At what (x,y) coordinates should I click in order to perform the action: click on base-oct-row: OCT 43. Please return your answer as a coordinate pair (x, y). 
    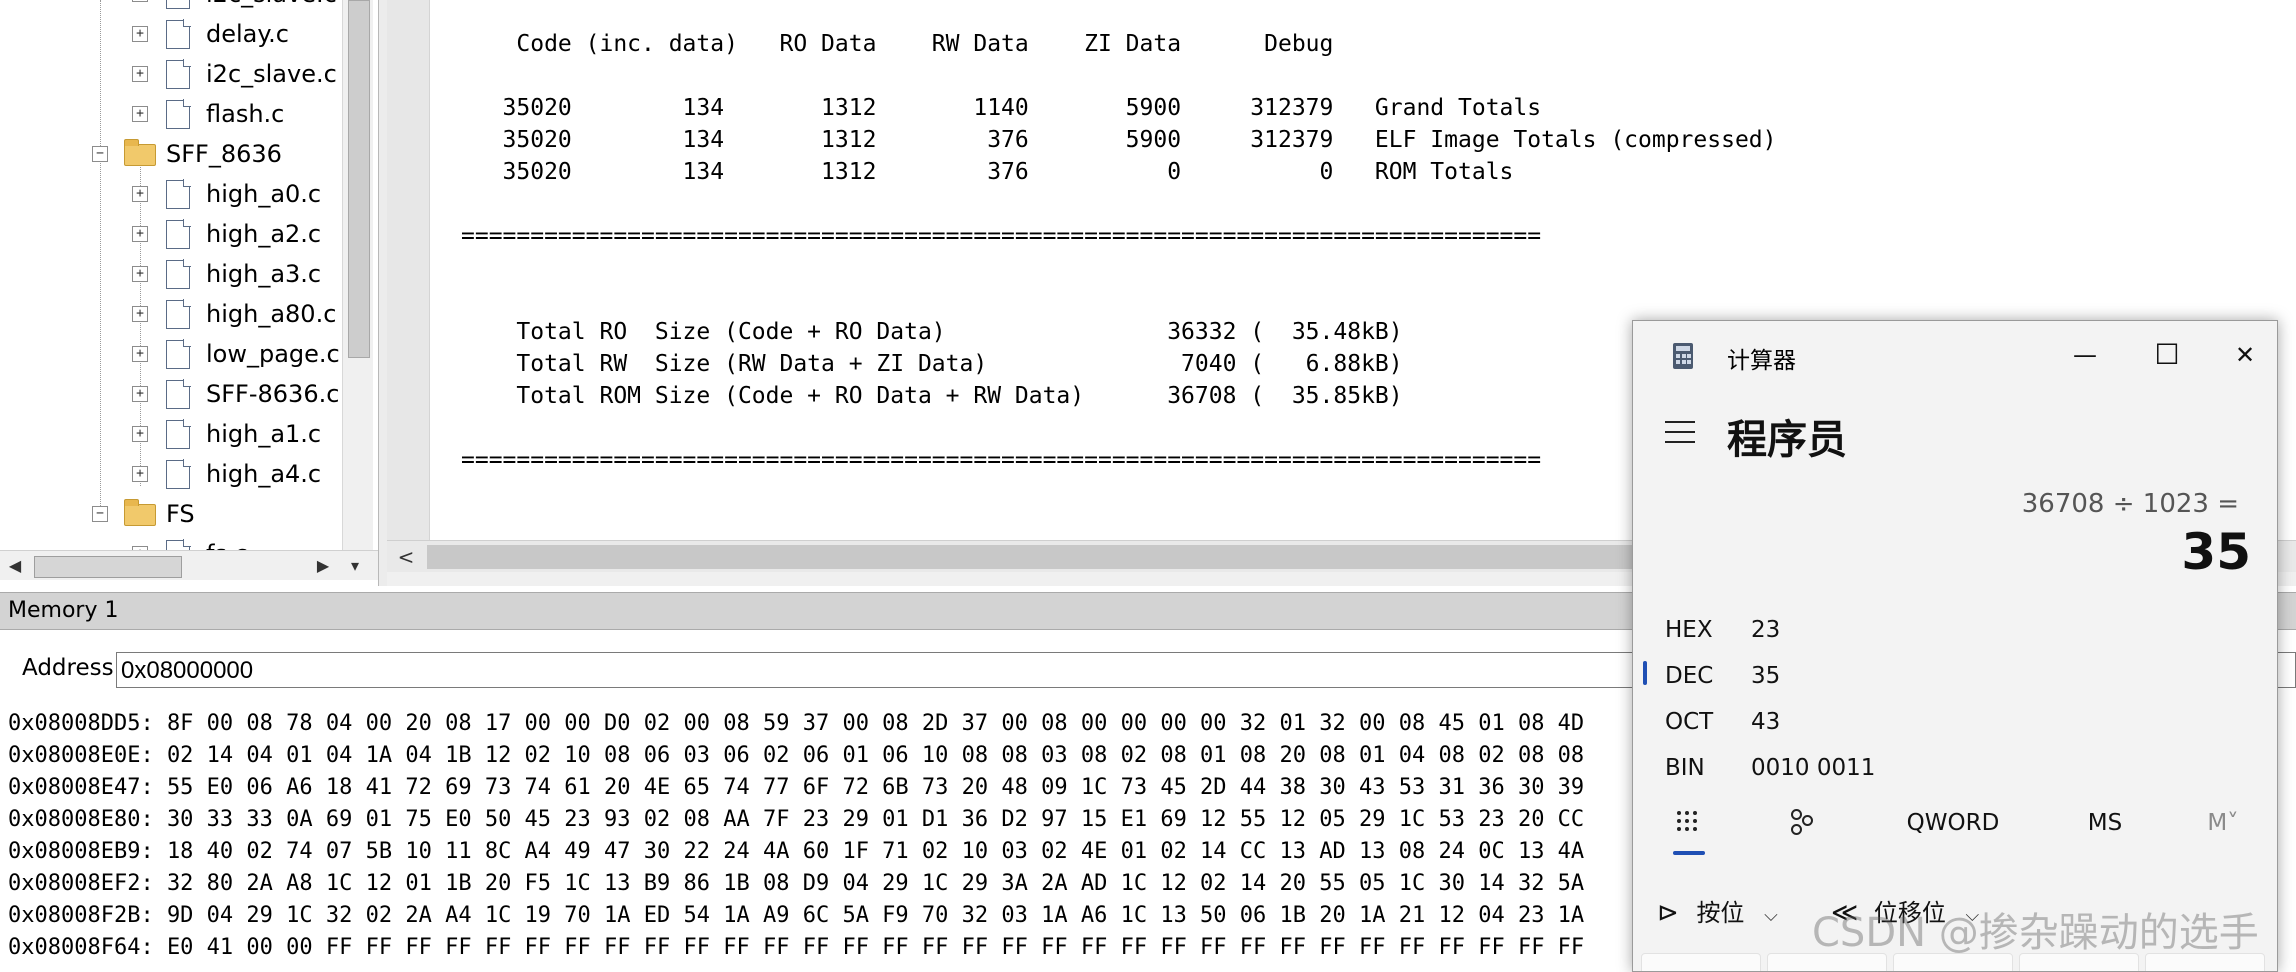
    Looking at the image, I should click on (1955, 723).